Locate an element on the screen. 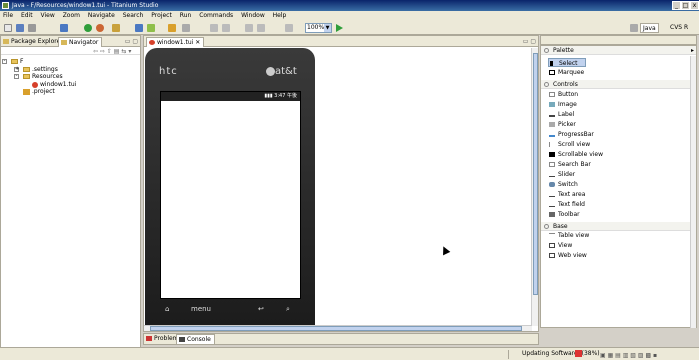  menu-project: Project is located at coordinates (161, 16).